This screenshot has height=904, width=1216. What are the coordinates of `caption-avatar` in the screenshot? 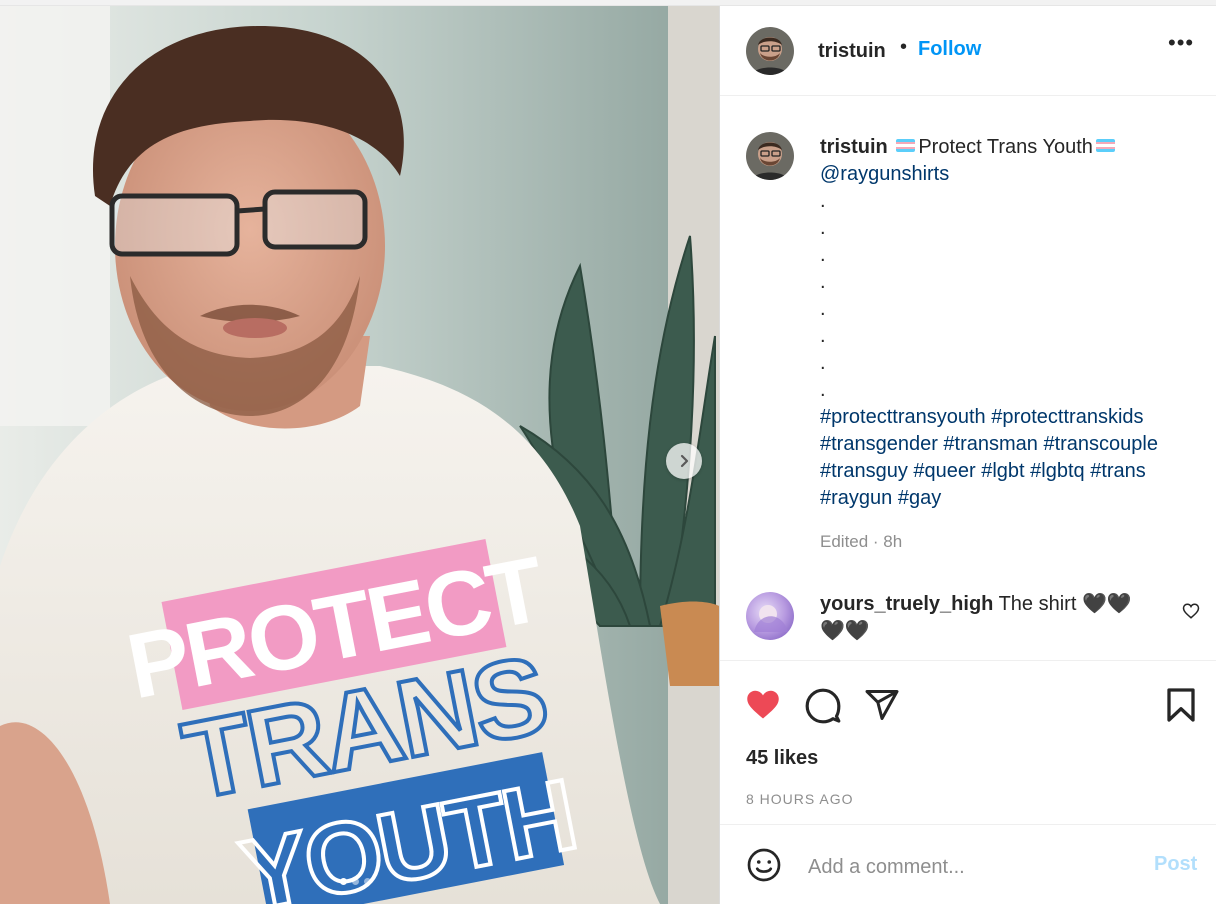 It's located at (770, 156).